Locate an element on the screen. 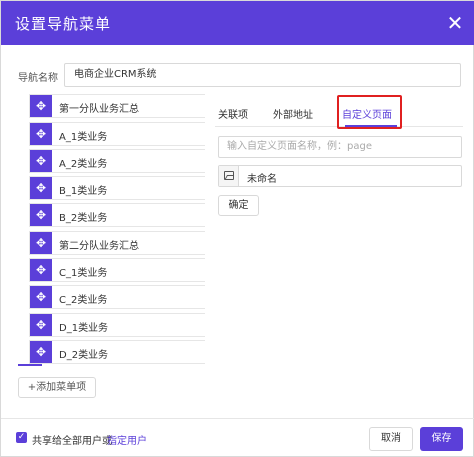 The width and height of the screenshot is (474, 457). save-button: 保存 is located at coordinates (441, 439).